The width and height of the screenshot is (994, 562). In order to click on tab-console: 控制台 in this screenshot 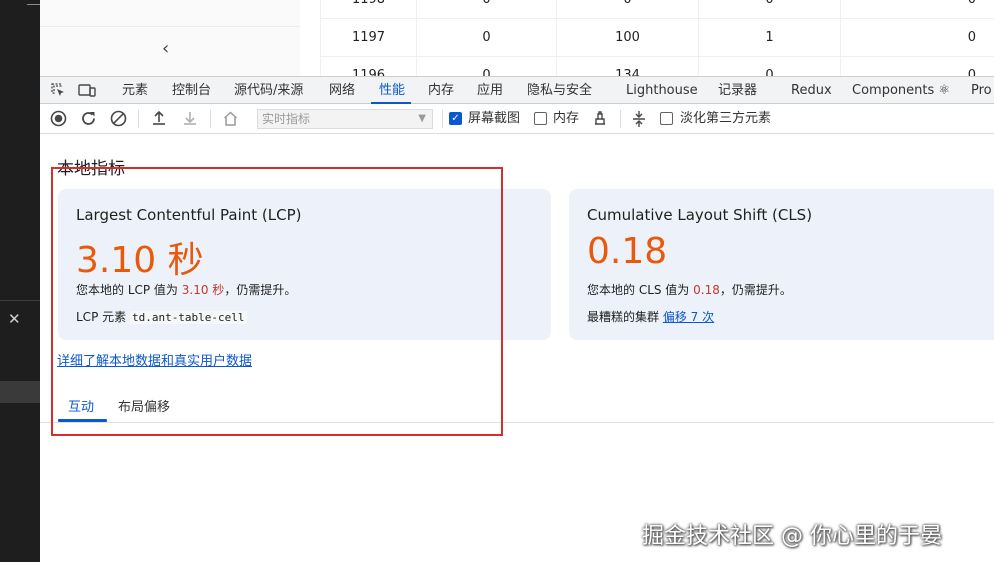, I will do `click(191, 90)`.